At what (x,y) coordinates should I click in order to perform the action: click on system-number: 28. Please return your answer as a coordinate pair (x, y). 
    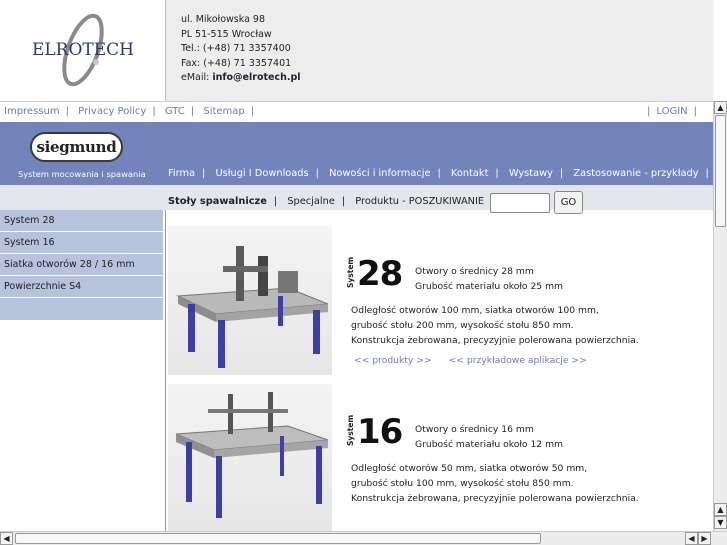
    Looking at the image, I should click on (380, 274).